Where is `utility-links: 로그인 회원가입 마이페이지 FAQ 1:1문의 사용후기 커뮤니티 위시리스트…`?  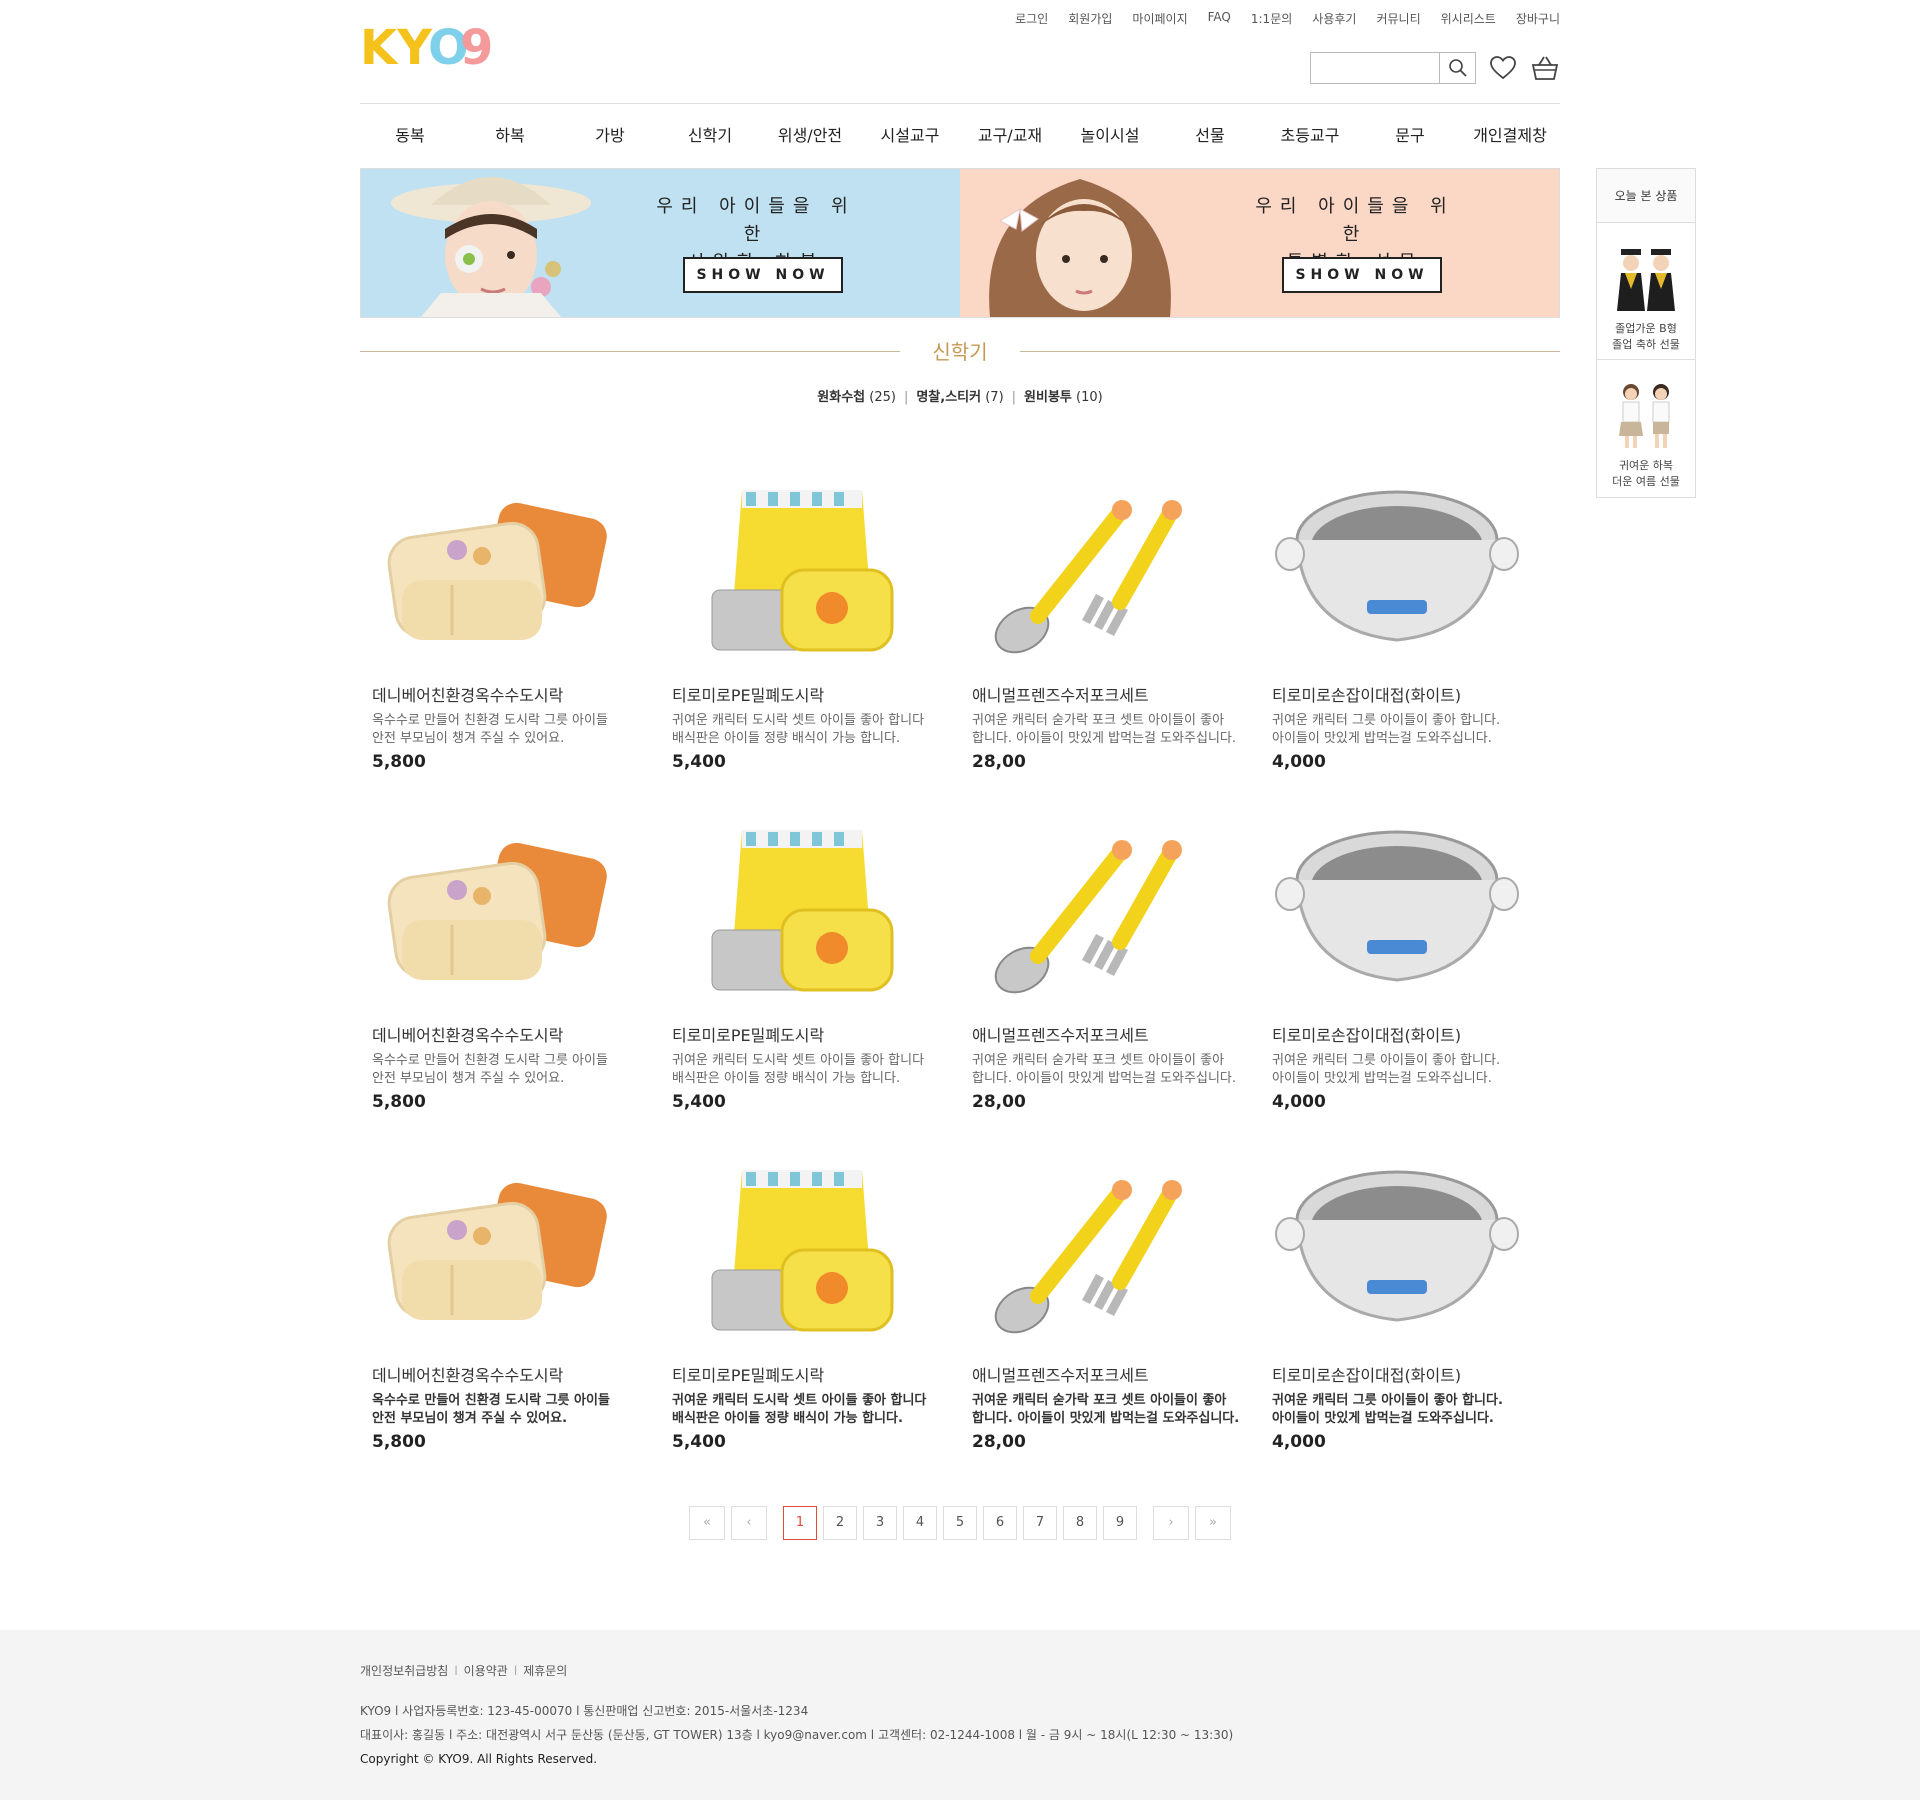
utility-links: 로그인 회원가입 마이페이지 FAQ 1:1문의 사용후기 커뮤니티 위시리스트… is located at coordinates (1287, 18).